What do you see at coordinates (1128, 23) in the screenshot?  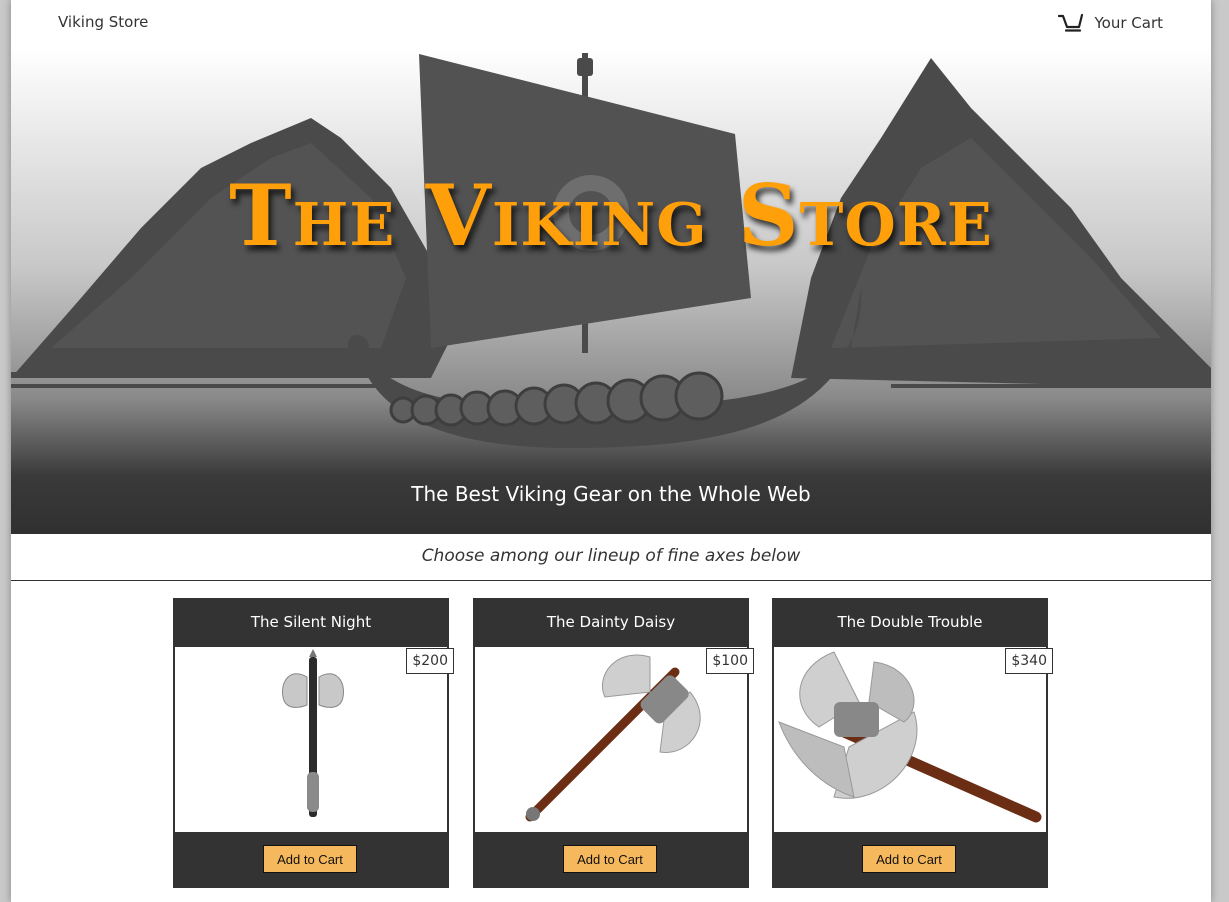 I see `cart-label: Your Cart` at bounding box center [1128, 23].